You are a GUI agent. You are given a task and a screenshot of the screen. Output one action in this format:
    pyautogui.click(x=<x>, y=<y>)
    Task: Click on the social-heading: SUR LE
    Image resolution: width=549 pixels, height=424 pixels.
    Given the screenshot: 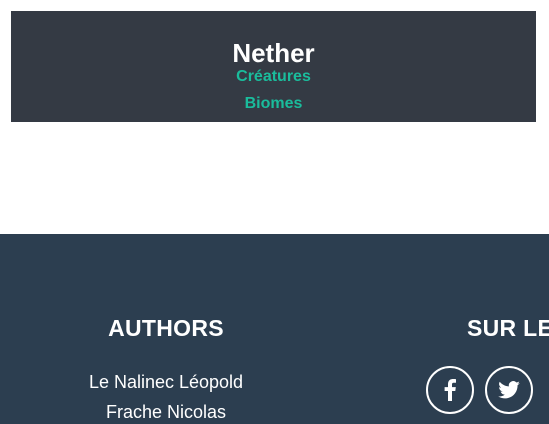 What is the action you would take?
    pyautogui.click(x=508, y=328)
    